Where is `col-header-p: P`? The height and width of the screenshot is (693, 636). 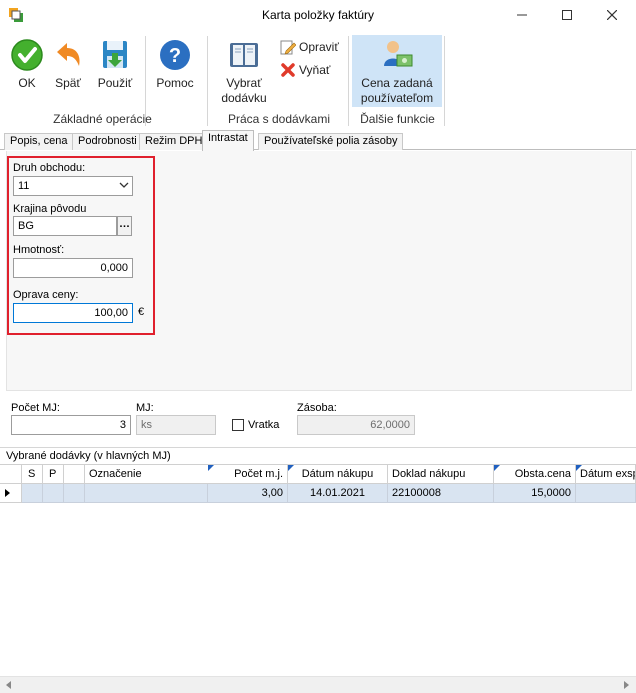
col-header-p: P is located at coordinates (53, 474).